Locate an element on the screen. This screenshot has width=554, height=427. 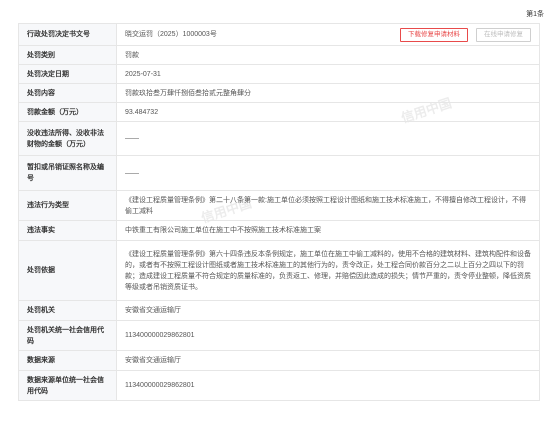
table-row: 没收违法所得、没收非法财物的金额（万元） —— is located at coordinates (279, 138).